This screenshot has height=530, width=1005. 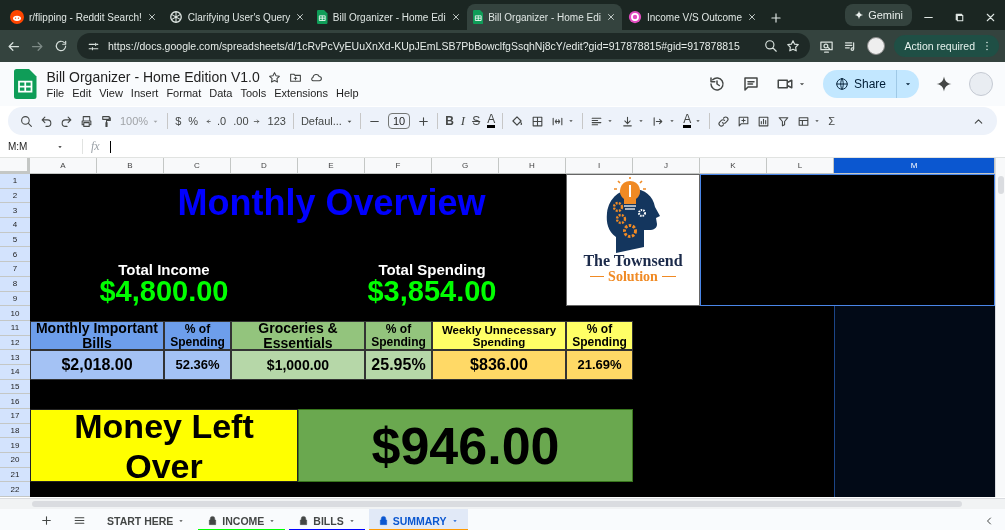 I want to click on comment-icon, so click(x=750, y=84).